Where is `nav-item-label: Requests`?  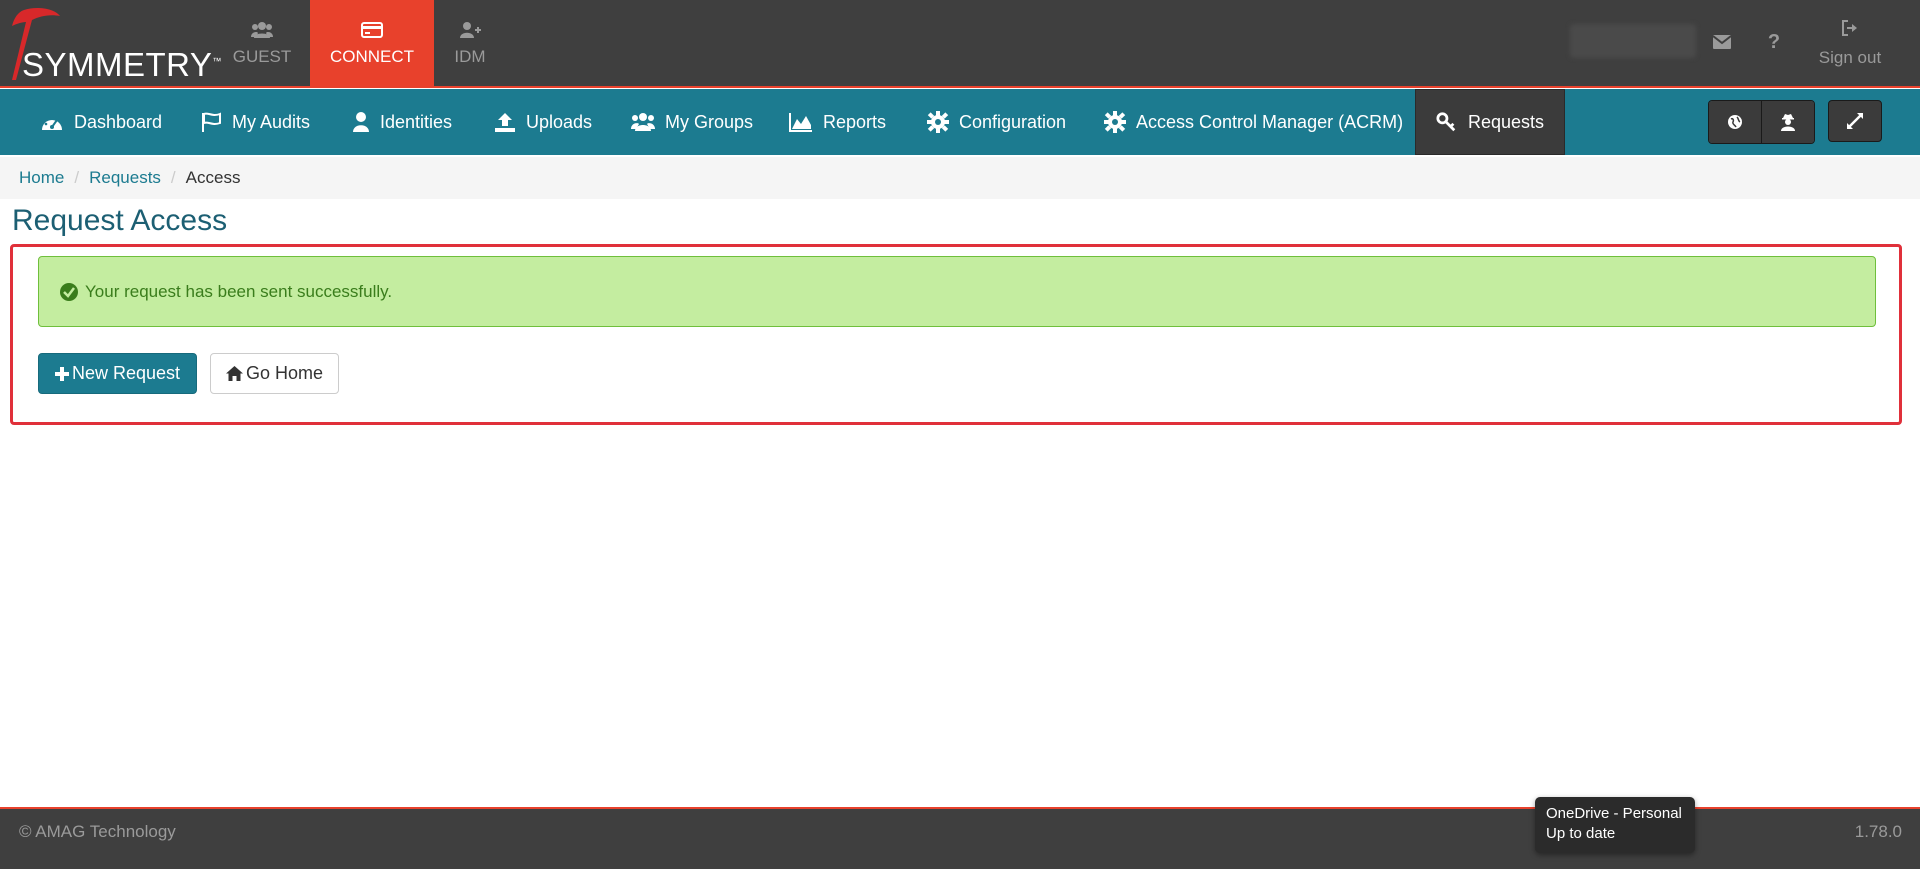
nav-item-label: Requests is located at coordinates (1505, 121).